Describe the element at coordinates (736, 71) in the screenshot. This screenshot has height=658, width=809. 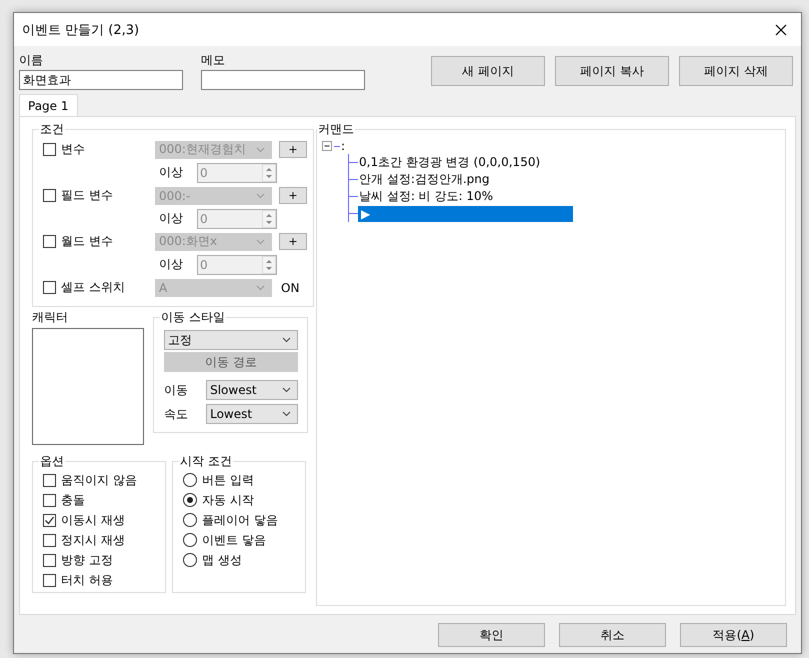
I see `page-button: 페이지 삭제` at that location.